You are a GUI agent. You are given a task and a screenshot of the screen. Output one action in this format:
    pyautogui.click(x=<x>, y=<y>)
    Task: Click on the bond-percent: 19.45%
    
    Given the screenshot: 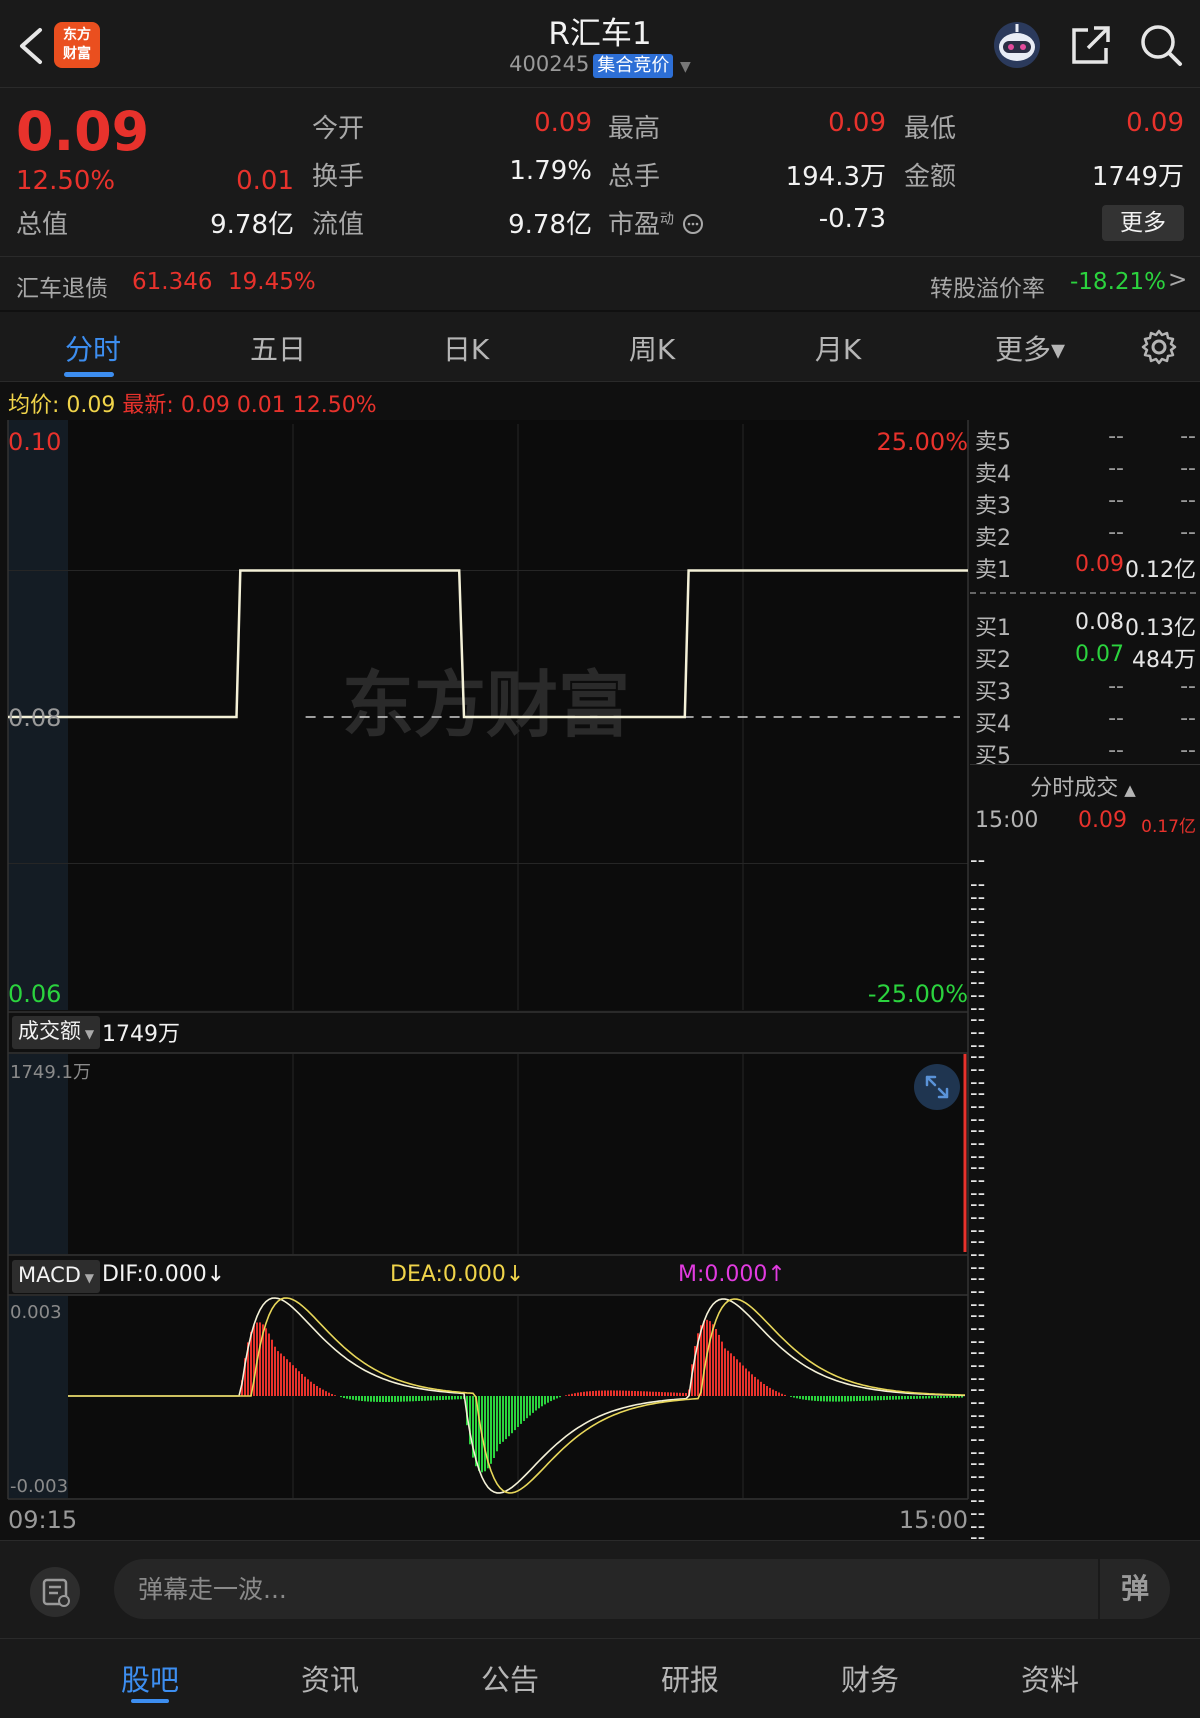 What is the action you would take?
    pyautogui.click(x=272, y=282)
    